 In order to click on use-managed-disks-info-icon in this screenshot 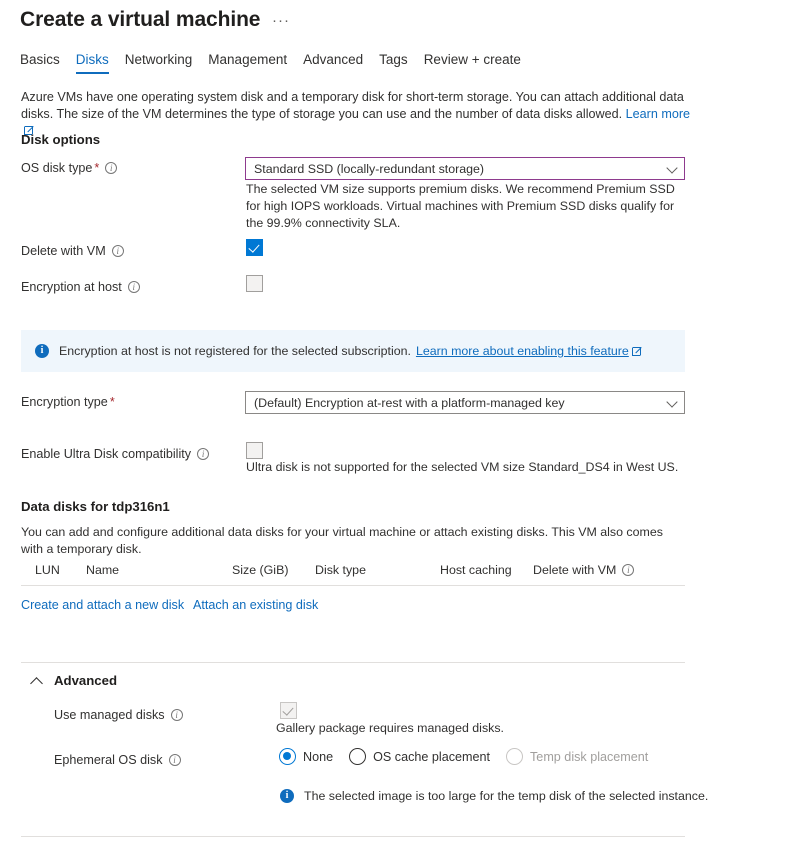, I will do `click(176, 715)`.